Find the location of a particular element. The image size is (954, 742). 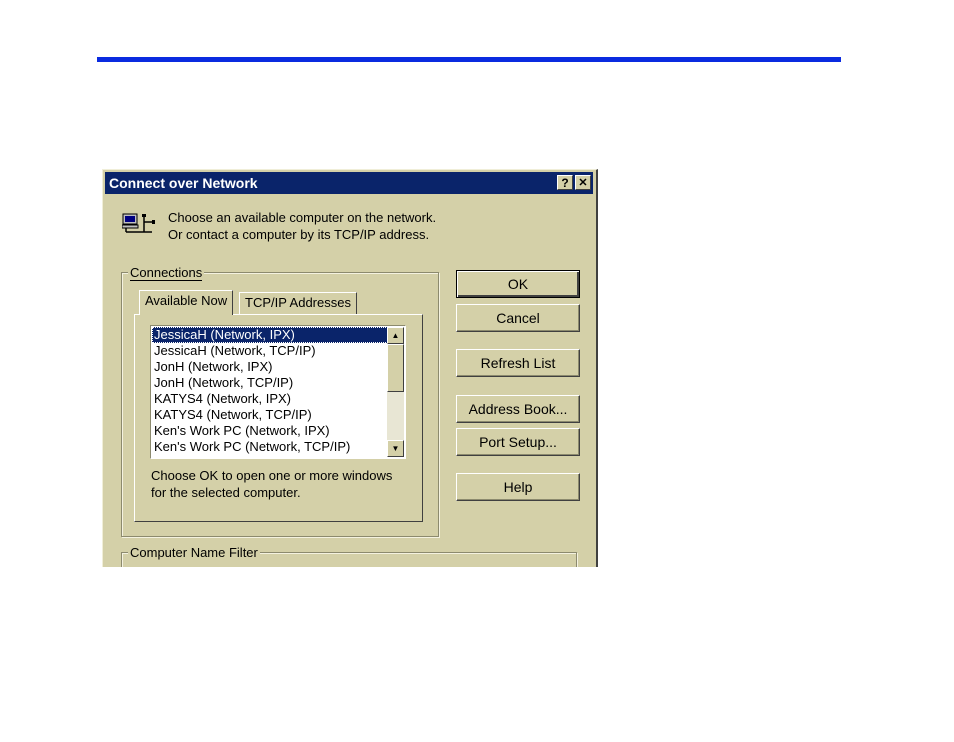

list-item: Ken's Work PC (Network, TCP/IP) is located at coordinates (270, 447).